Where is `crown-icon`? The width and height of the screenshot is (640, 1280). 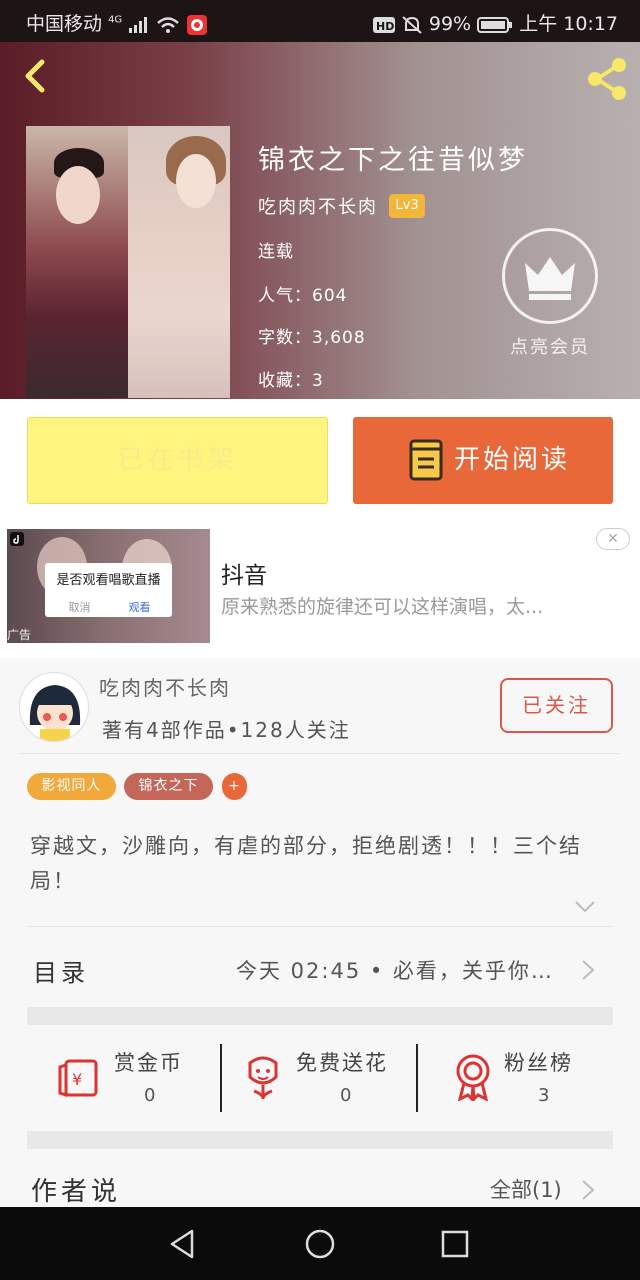 crown-icon is located at coordinates (550, 278).